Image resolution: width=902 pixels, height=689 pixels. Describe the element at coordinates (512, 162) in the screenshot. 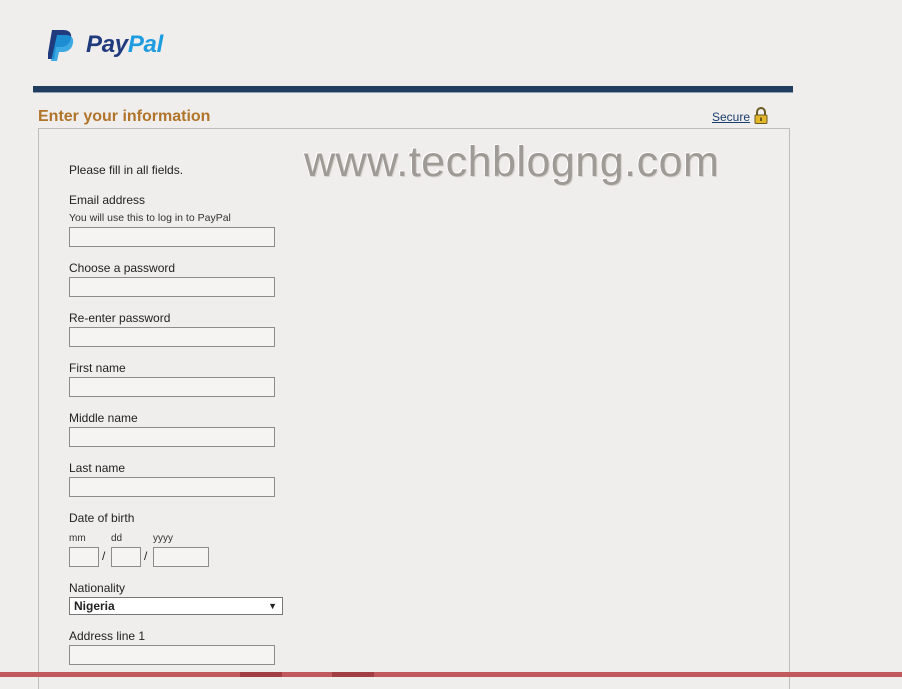

I see `watermark-text: www.techblogng.com` at that location.